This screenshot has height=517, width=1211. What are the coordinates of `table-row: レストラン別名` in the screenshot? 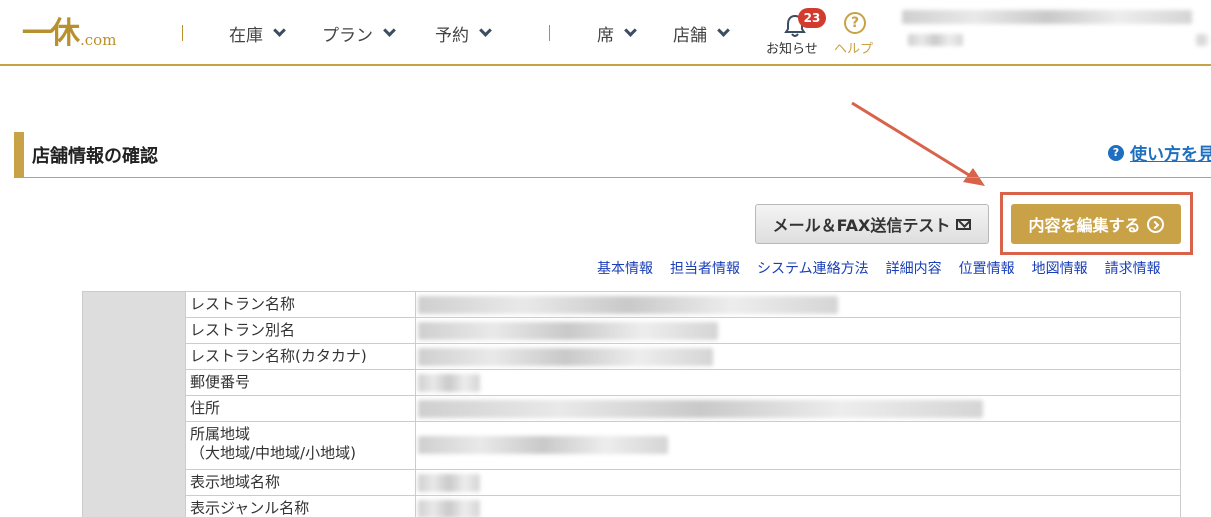 It's located at (632, 330).